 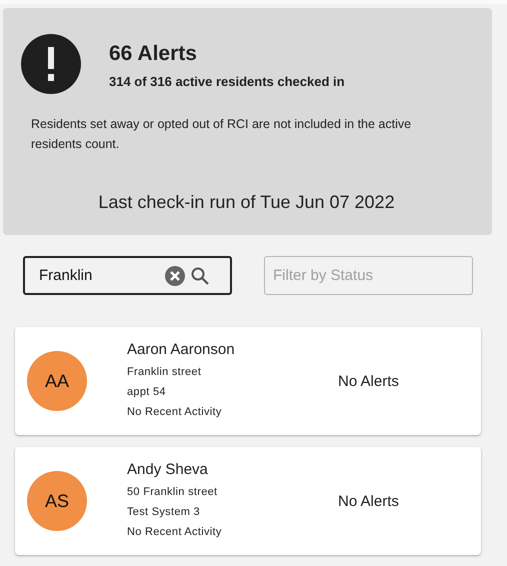 I want to click on checked-in-count: 314 of 316 active residents checked in, so click(x=227, y=81).